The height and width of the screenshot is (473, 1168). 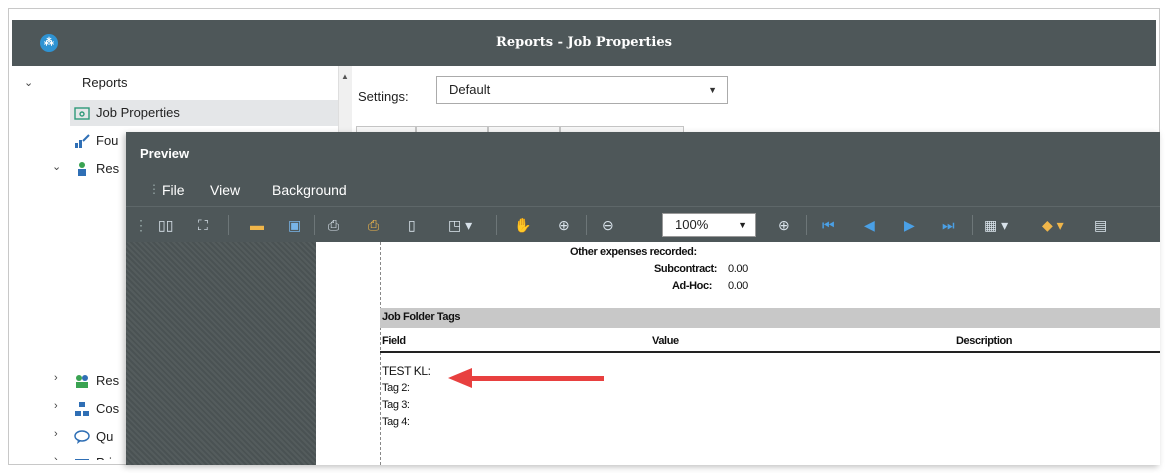 I want to click on tree-root-label: Reports, so click(x=105, y=82).